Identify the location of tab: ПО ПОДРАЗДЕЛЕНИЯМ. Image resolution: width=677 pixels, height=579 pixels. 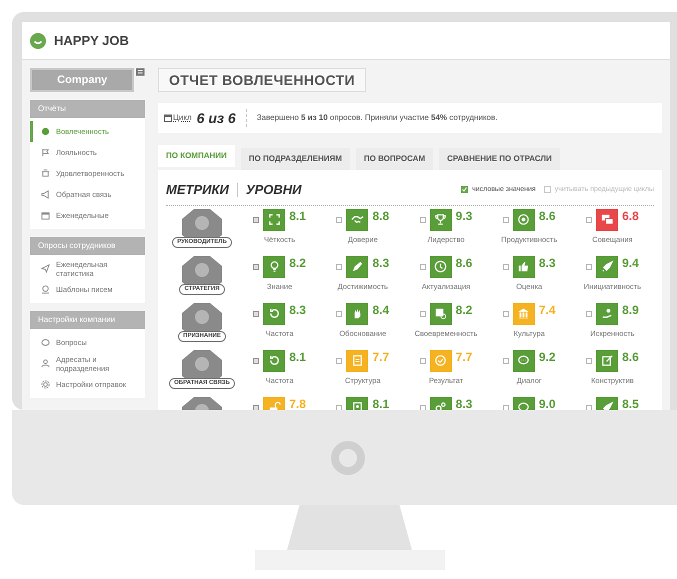
(295, 159).